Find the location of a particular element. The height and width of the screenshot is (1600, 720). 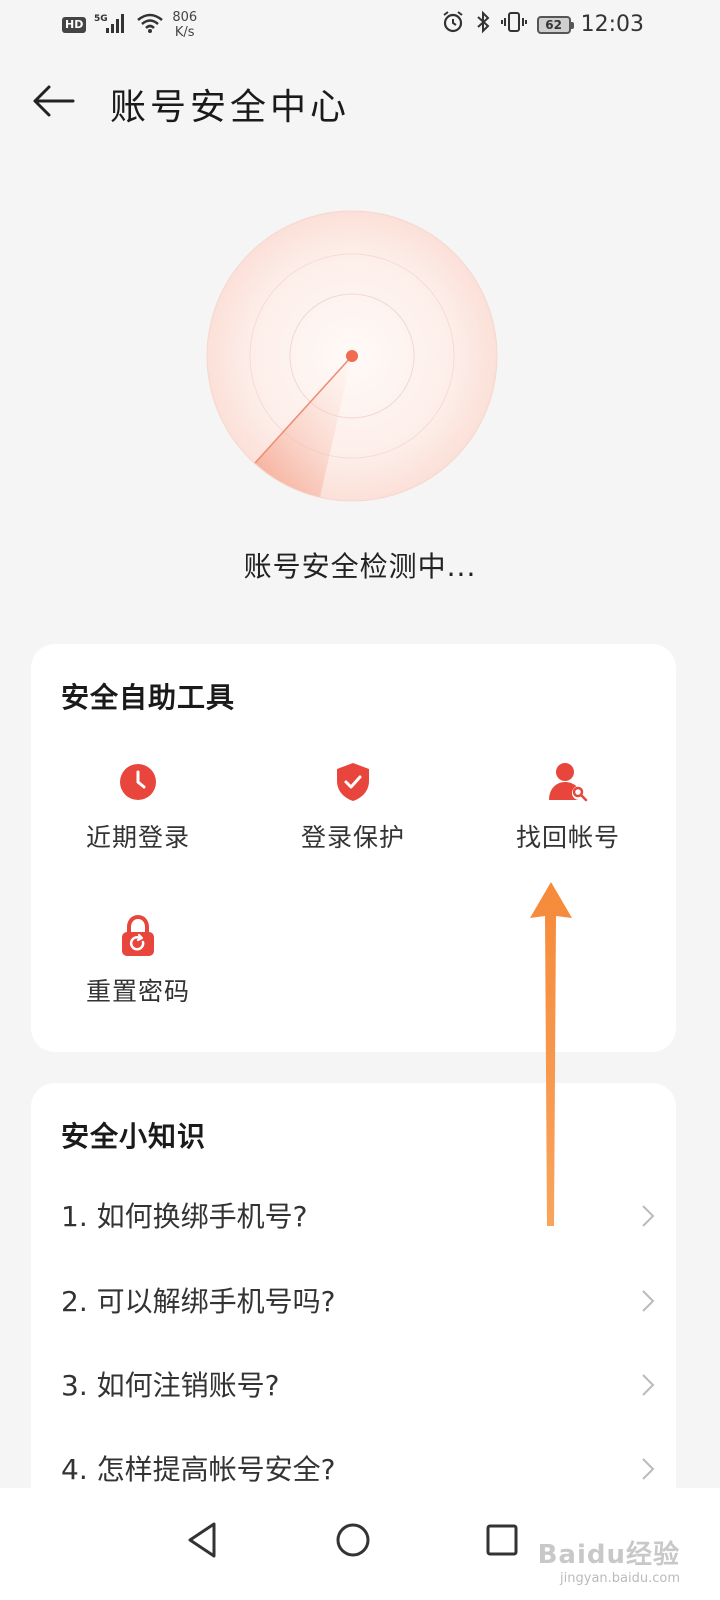

tool-label: 登录保护 is located at coordinates (352, 837).